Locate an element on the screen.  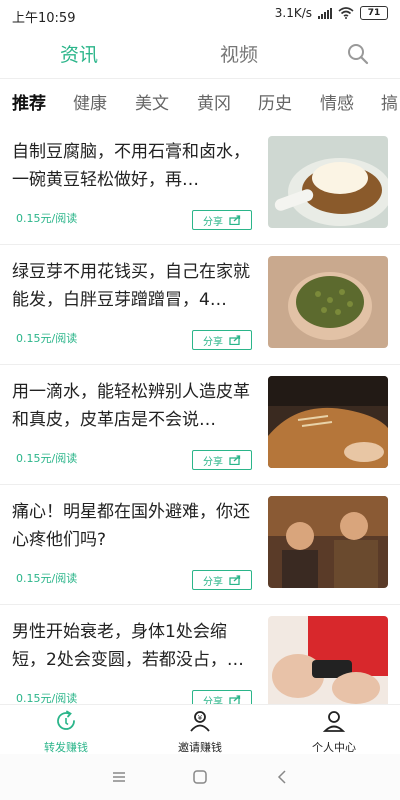
nav-invite-earn: ¥ 邀请赚钱 is located at coordinates (200, 732).